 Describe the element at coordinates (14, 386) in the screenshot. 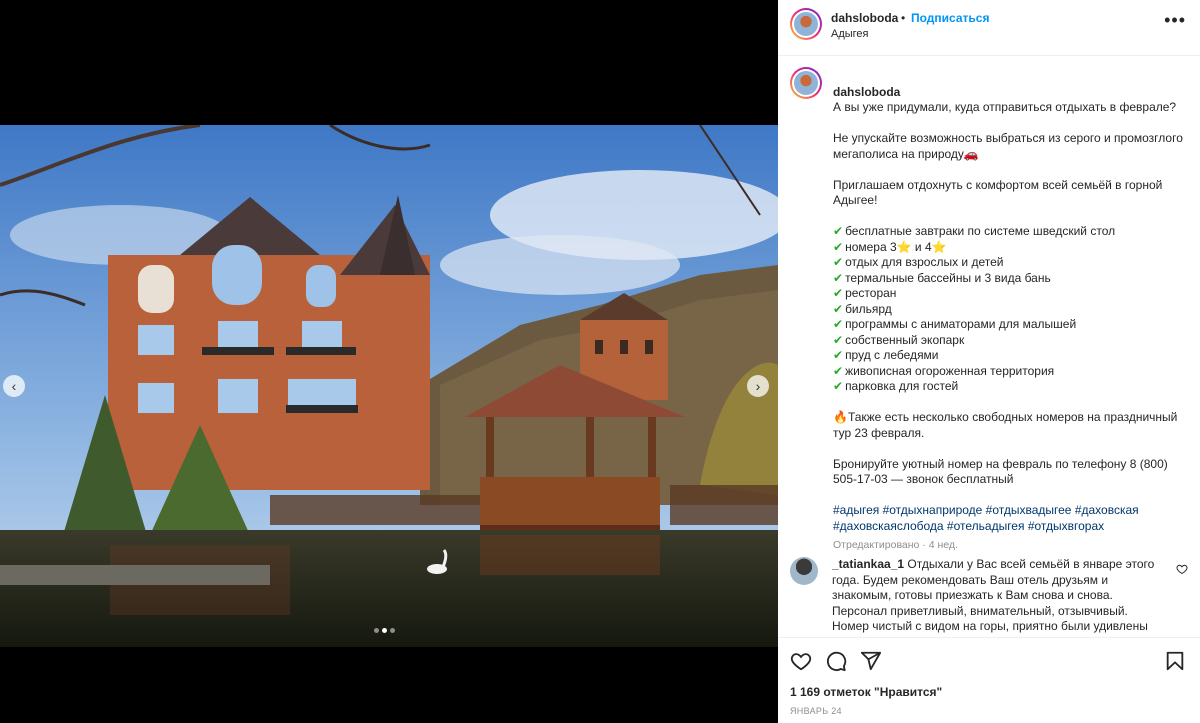

I see `chevron-left-icon: ‹` at that location.